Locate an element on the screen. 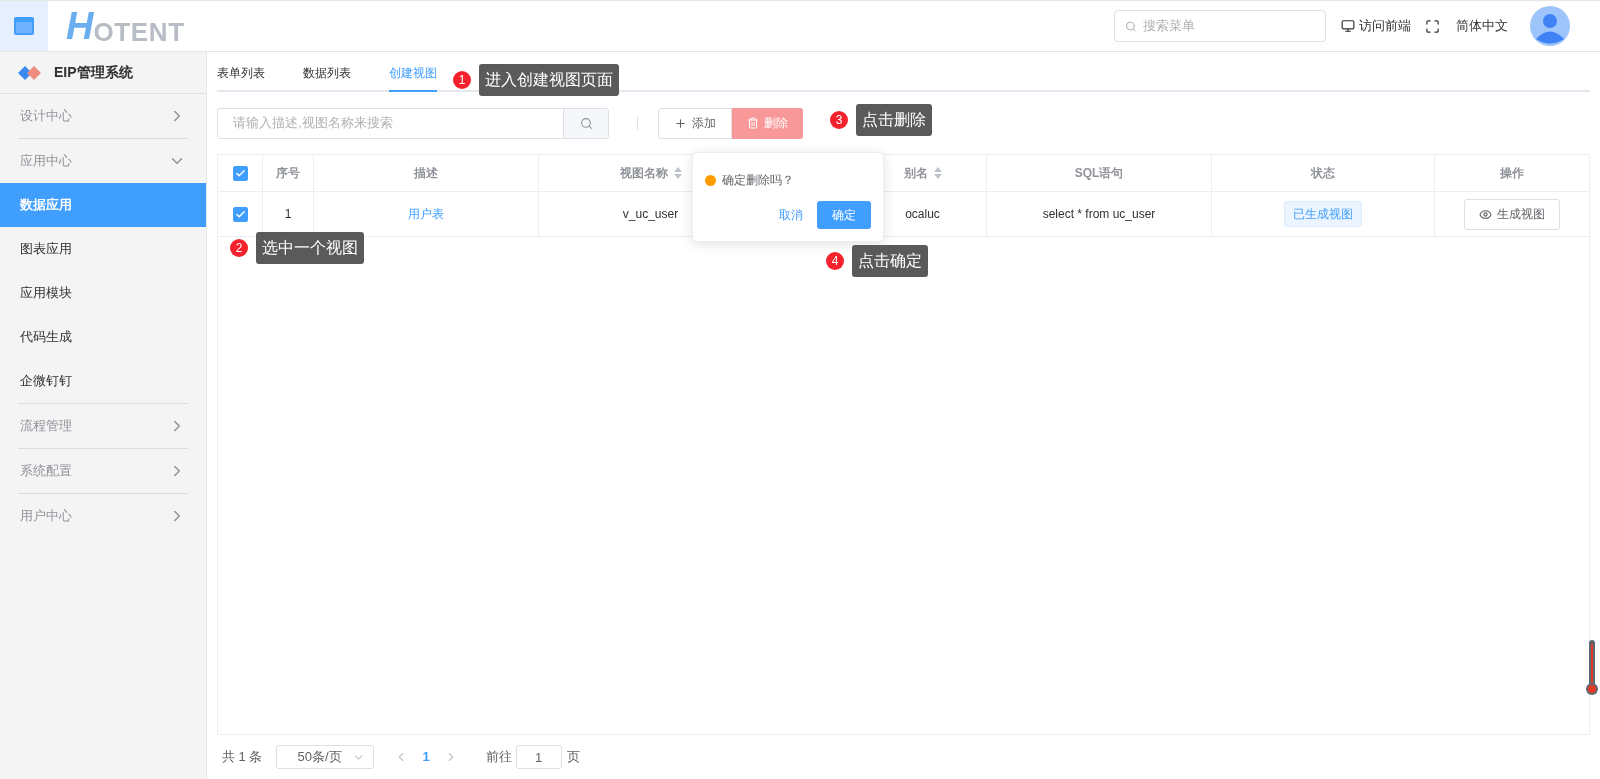 The height and width of the screenshot is (779, 1600). sidebar-item: 应用中心 is located at coordinates (103, 161).